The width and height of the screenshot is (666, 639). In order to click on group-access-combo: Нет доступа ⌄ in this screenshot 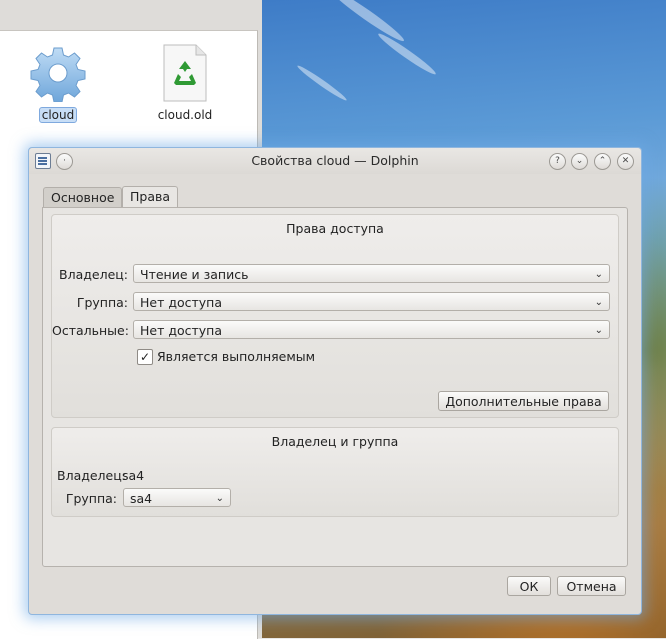, I will do `click(371, 301)`.